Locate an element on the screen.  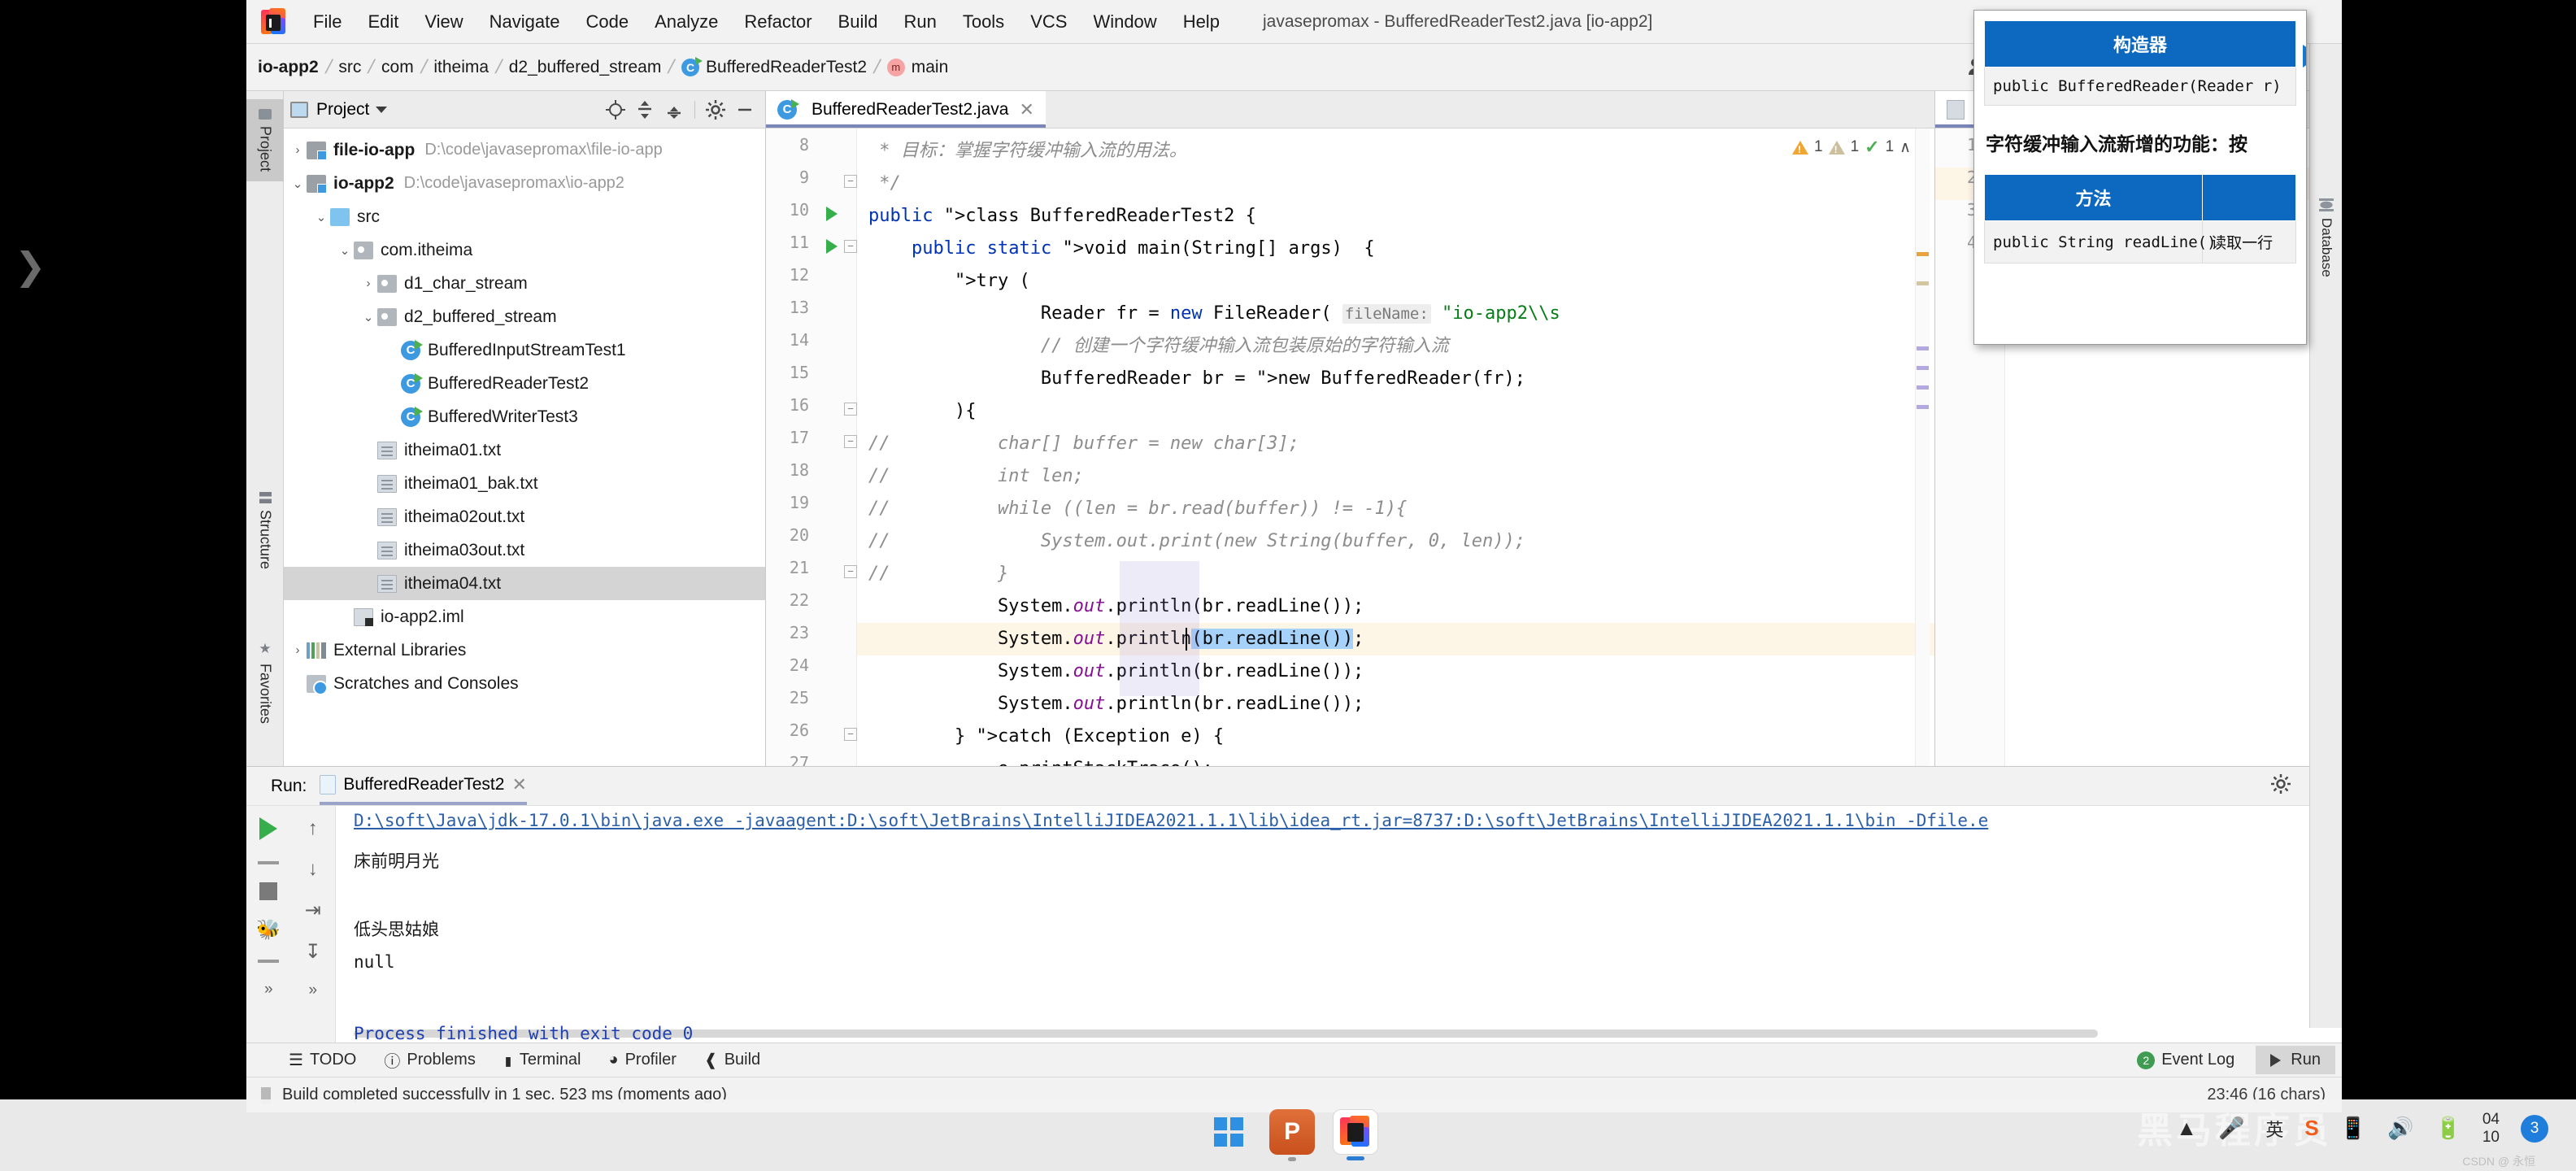
code-line: */ is located at coordinates (885, 184).